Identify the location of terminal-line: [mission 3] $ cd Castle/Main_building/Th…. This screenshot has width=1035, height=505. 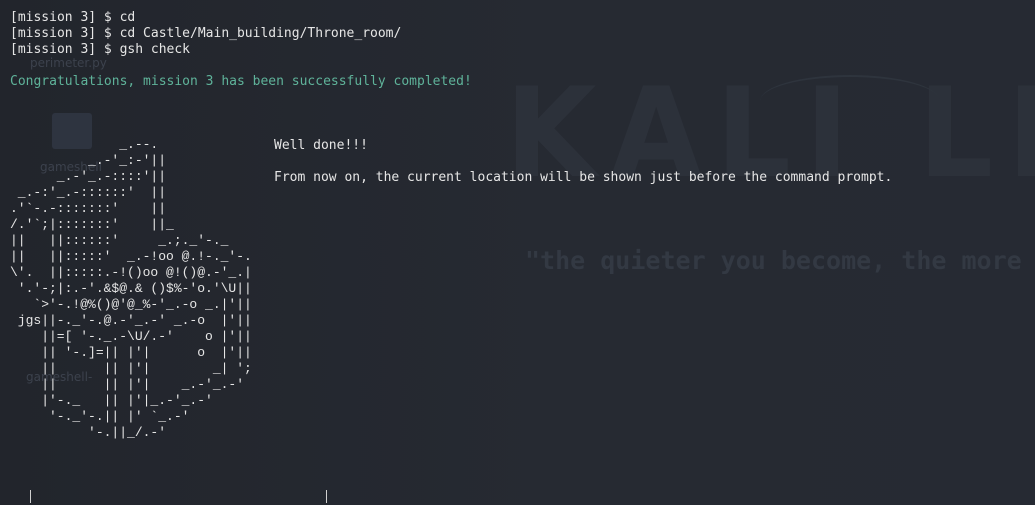
(206, 33).